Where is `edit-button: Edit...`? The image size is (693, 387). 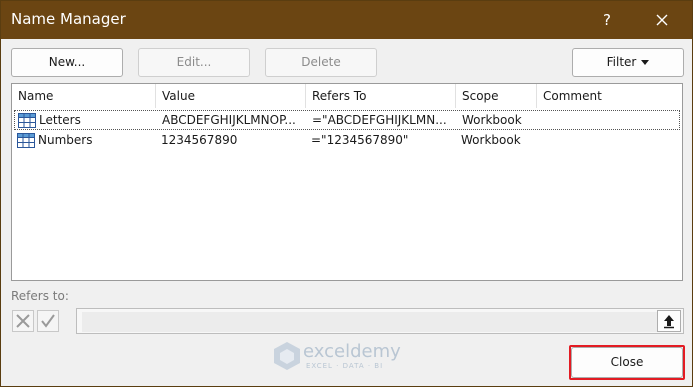 edit-button: Edit... is located at coordinates (194, 62).